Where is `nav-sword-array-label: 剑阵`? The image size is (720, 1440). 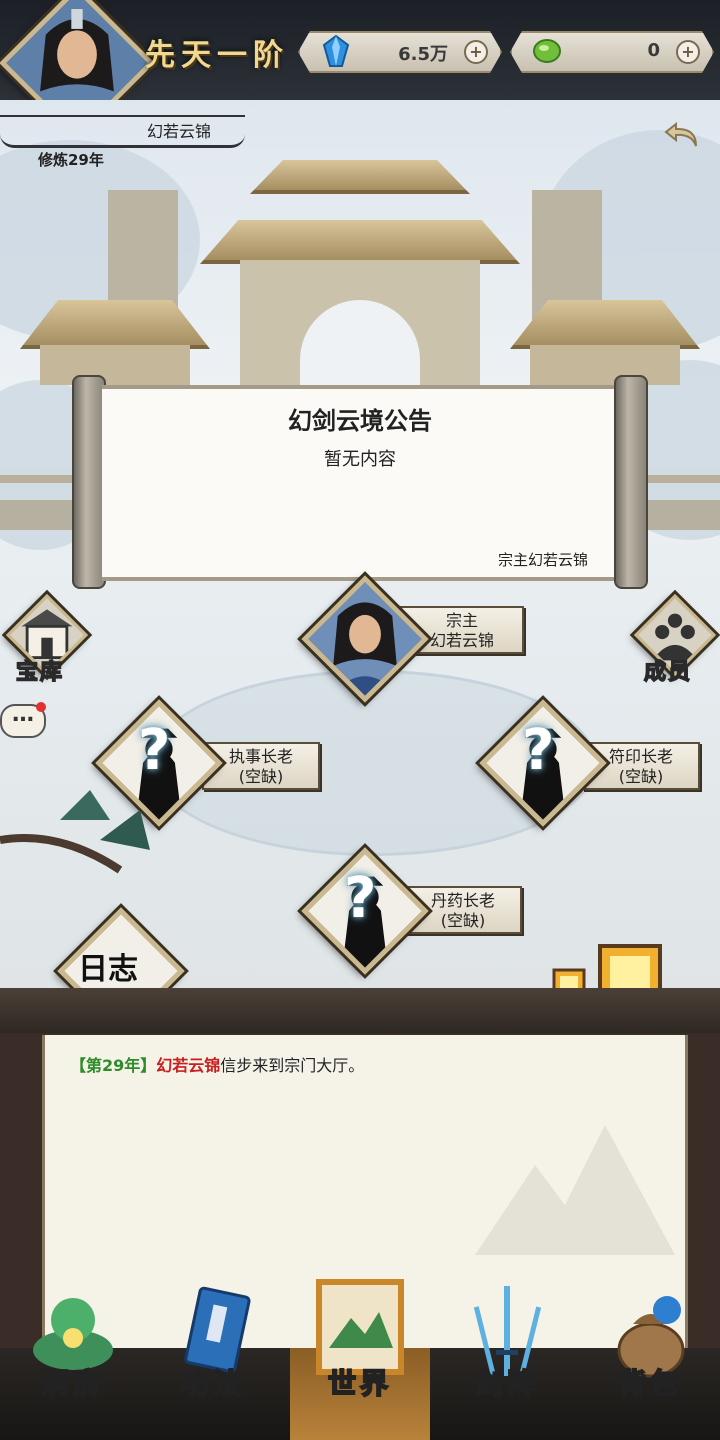 nav-sword-array-label: 剑阵 is located at coordinates (506, 1383).